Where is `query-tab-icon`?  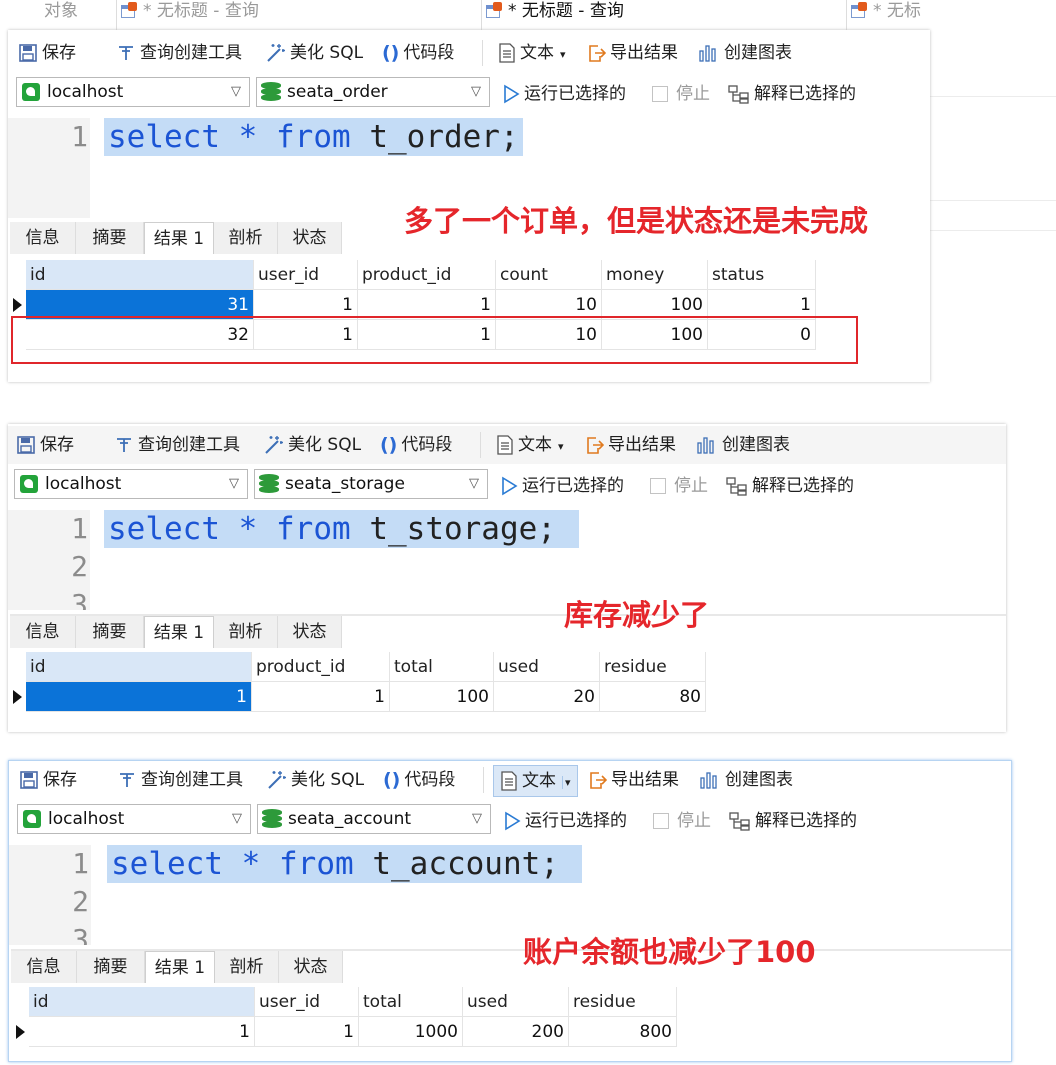 query-tab-icon is located at coordinates (494, 10).